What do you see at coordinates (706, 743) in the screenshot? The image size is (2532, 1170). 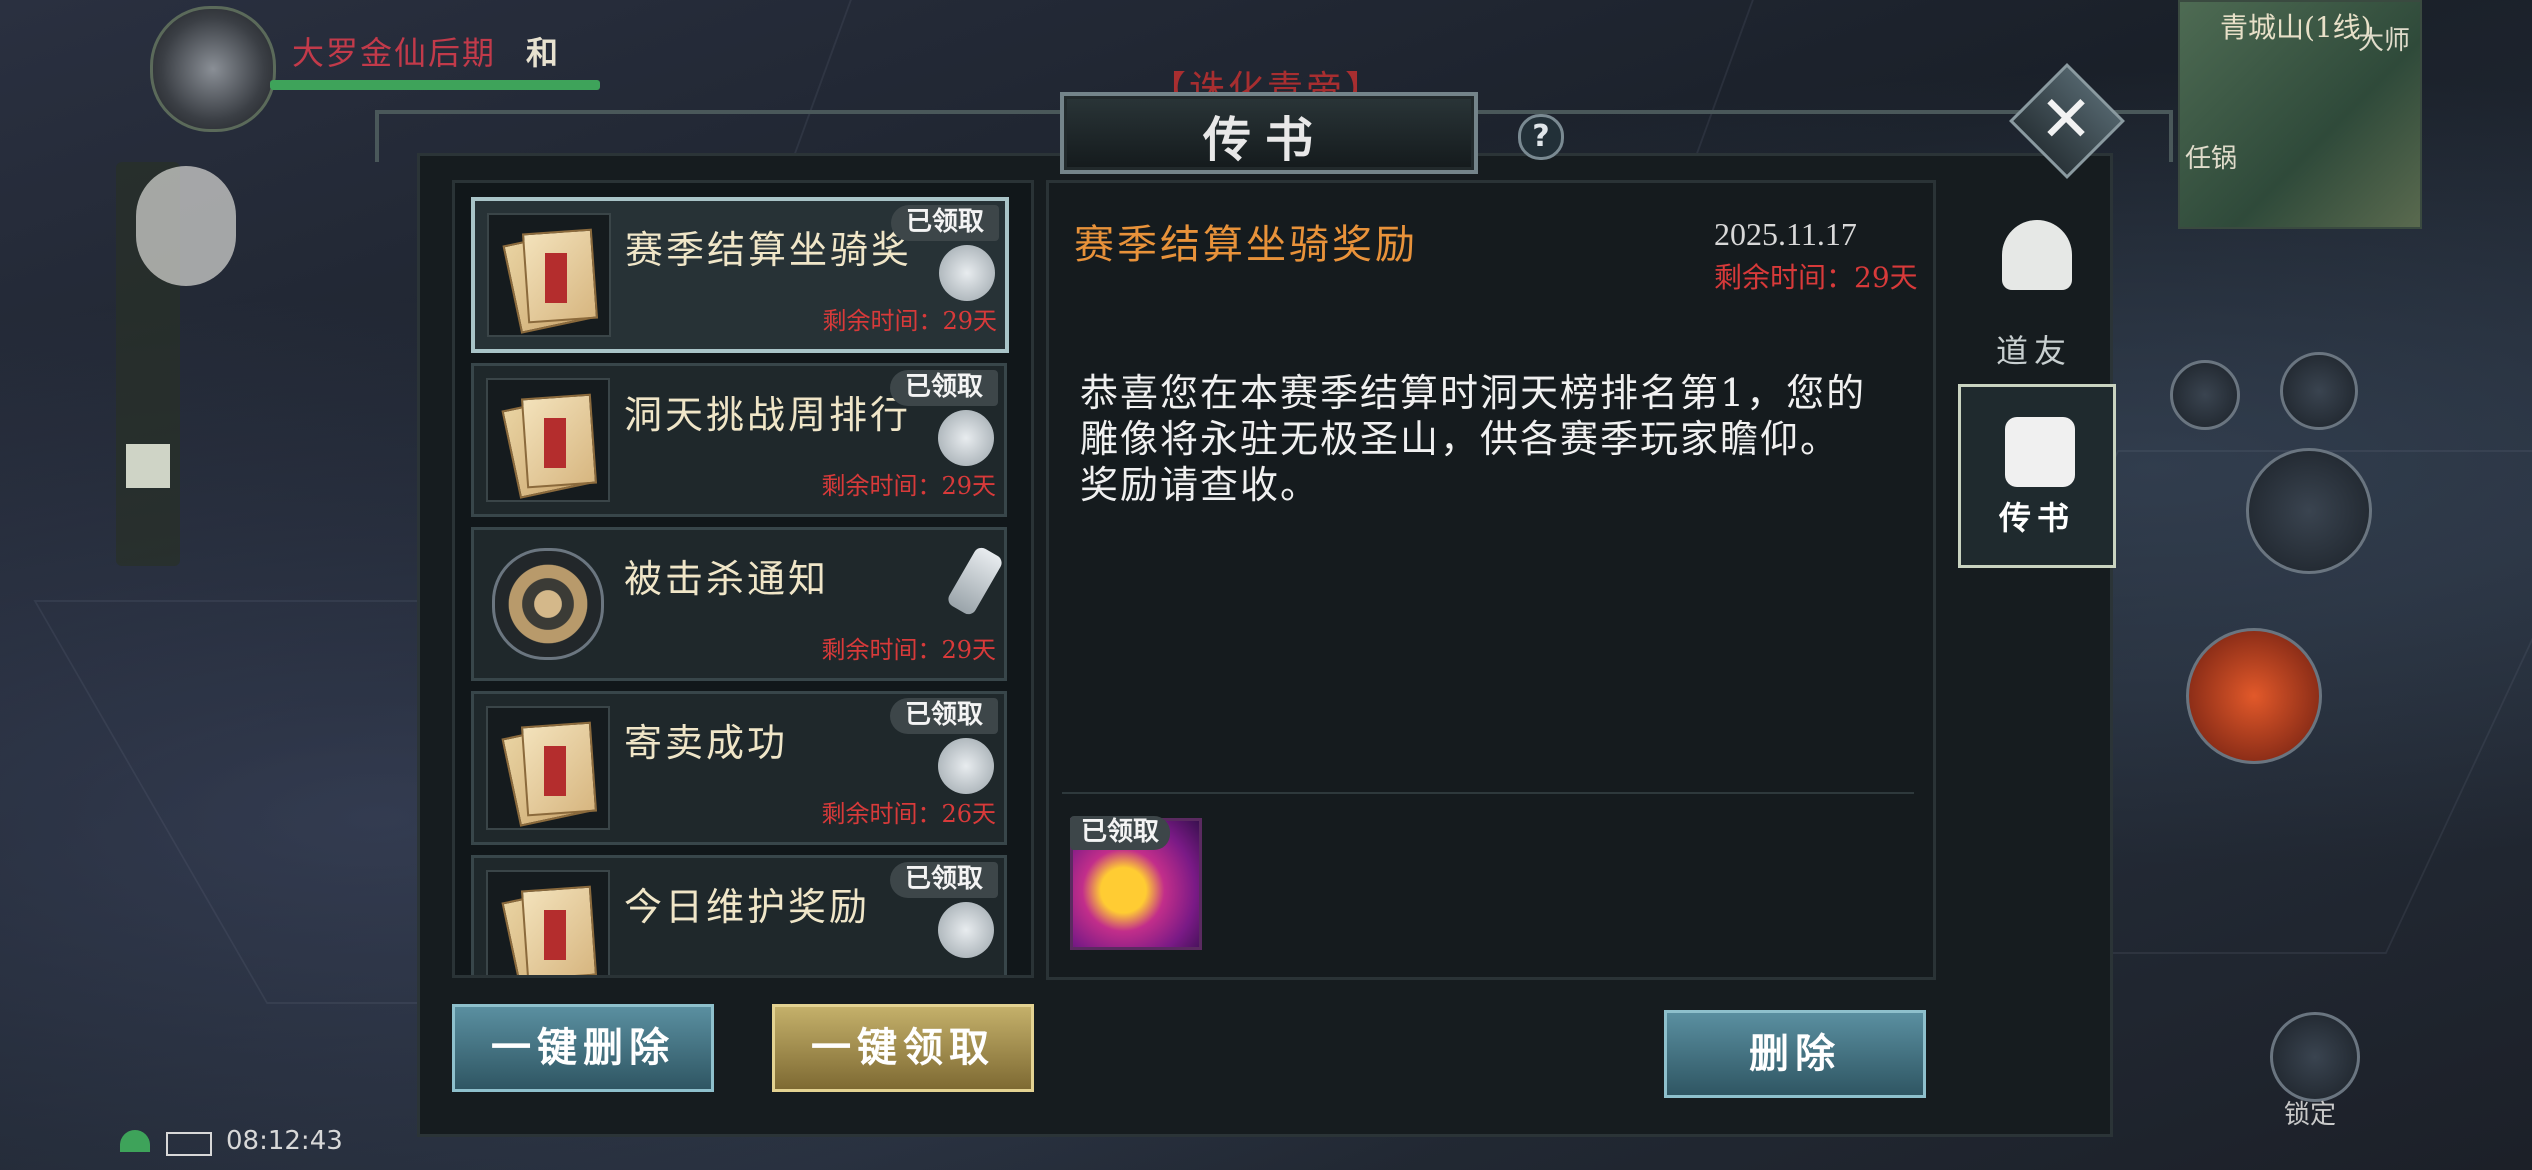 I see `mail-title: 寄卖成功` at bounding box center [706, 743].